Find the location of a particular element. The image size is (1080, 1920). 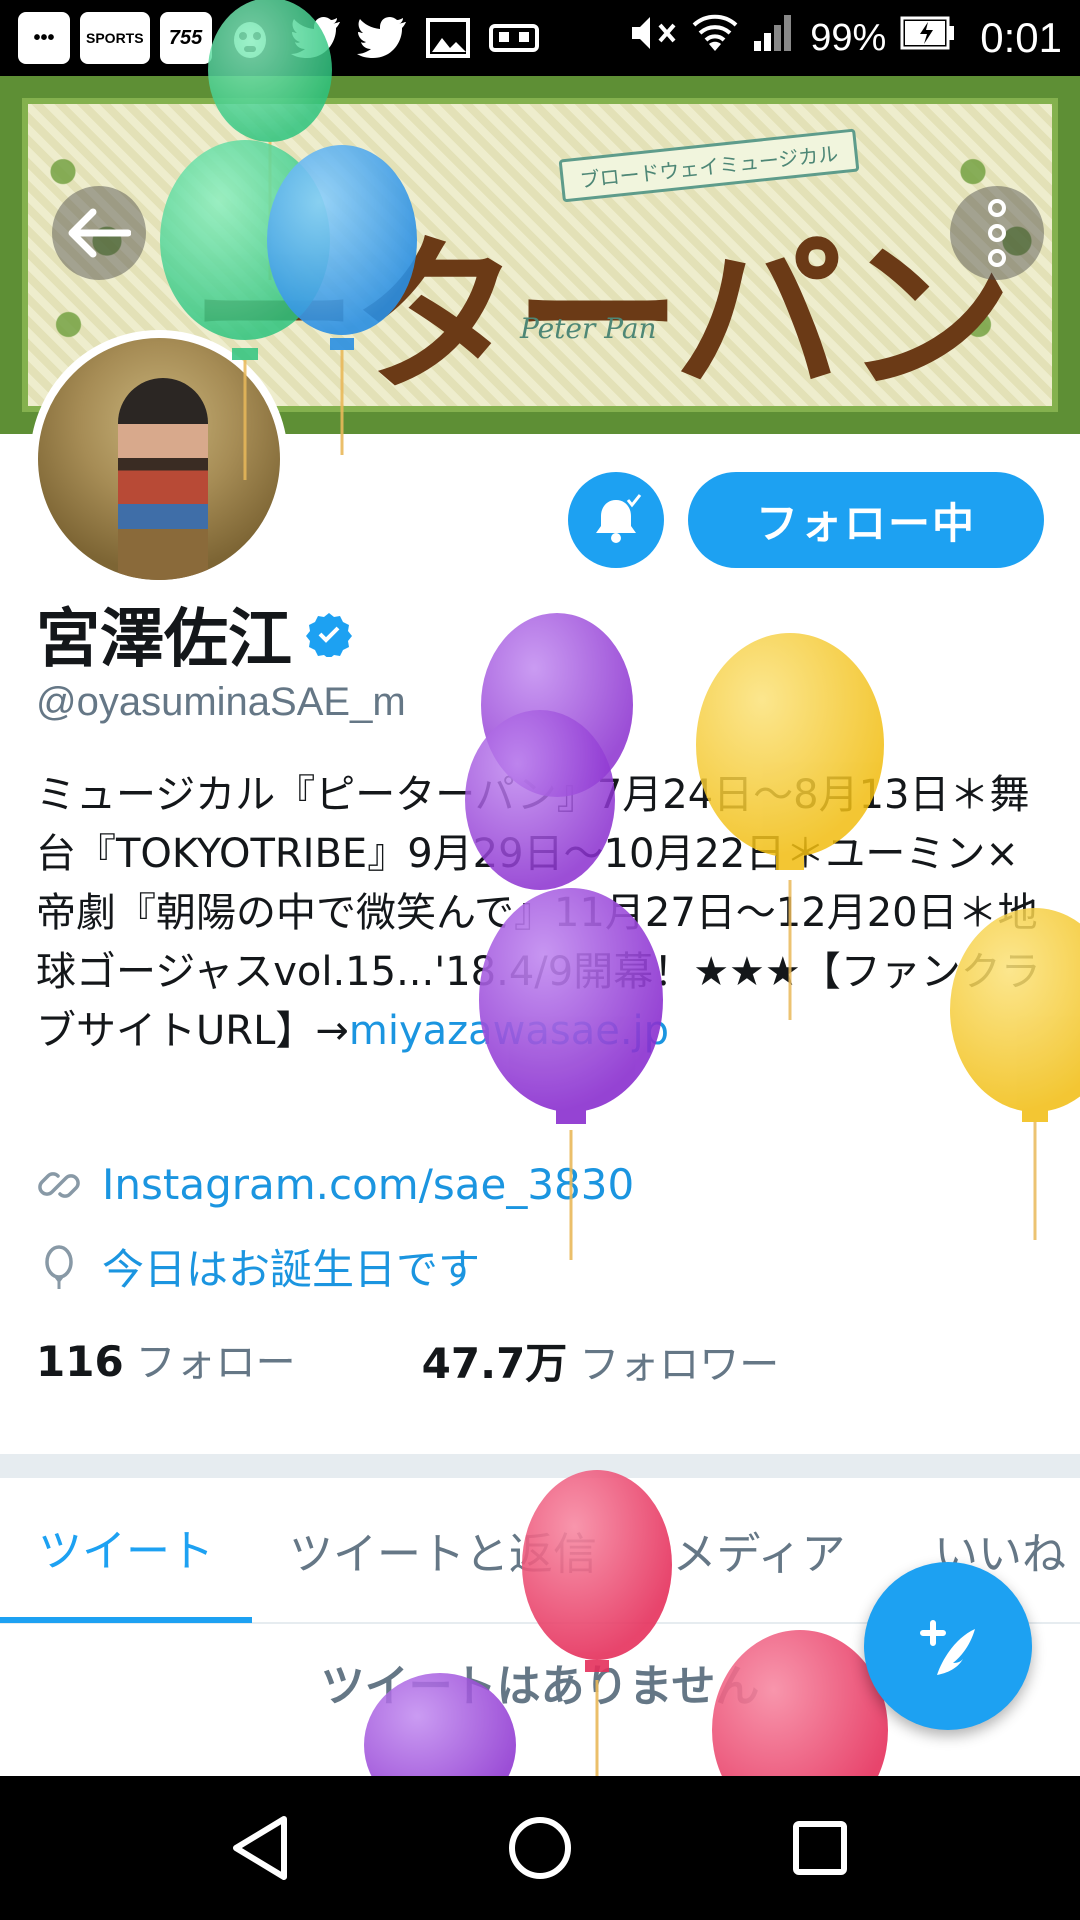

link-icon is located at coordinates (59, 1184).